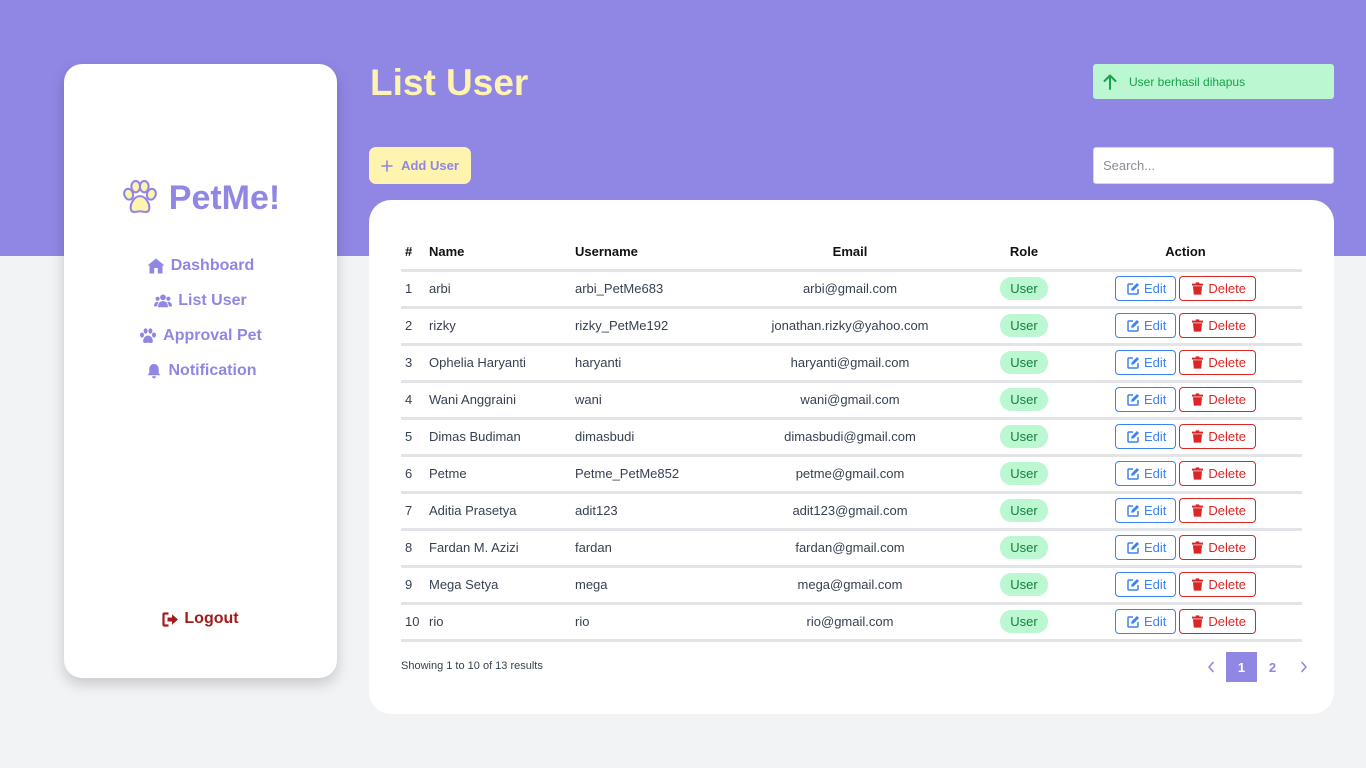  Describe the element at coordinates (648, 511) in the screenshot. I see `cell-username: adit123` at that location.